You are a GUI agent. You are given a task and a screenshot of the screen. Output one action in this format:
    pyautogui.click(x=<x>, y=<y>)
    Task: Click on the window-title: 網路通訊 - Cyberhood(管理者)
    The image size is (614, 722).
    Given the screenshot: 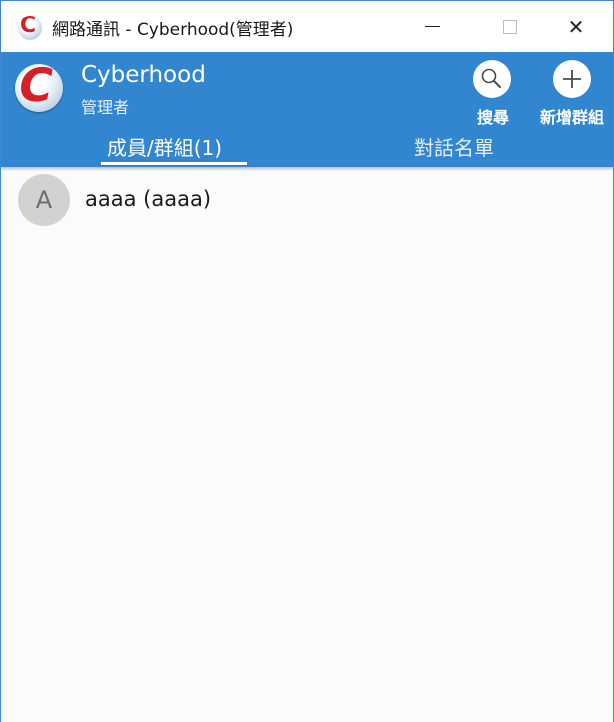 What is the action you would take?
    pyautogui.click(x=173, y=30)
    